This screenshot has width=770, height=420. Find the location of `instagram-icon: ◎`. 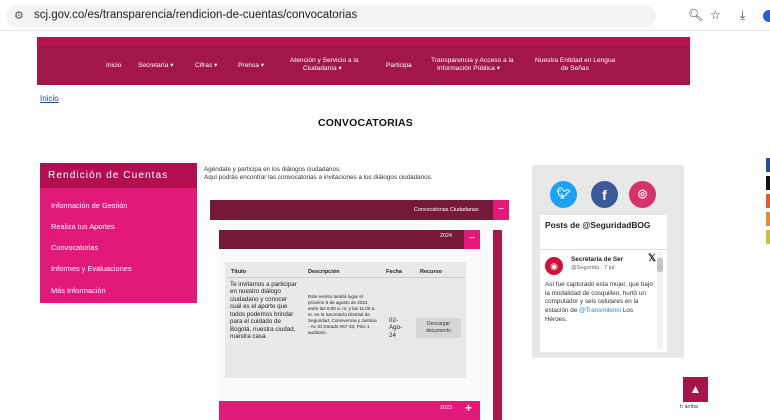

instagram-icon: ◎ is located at coordinates (642, 194).